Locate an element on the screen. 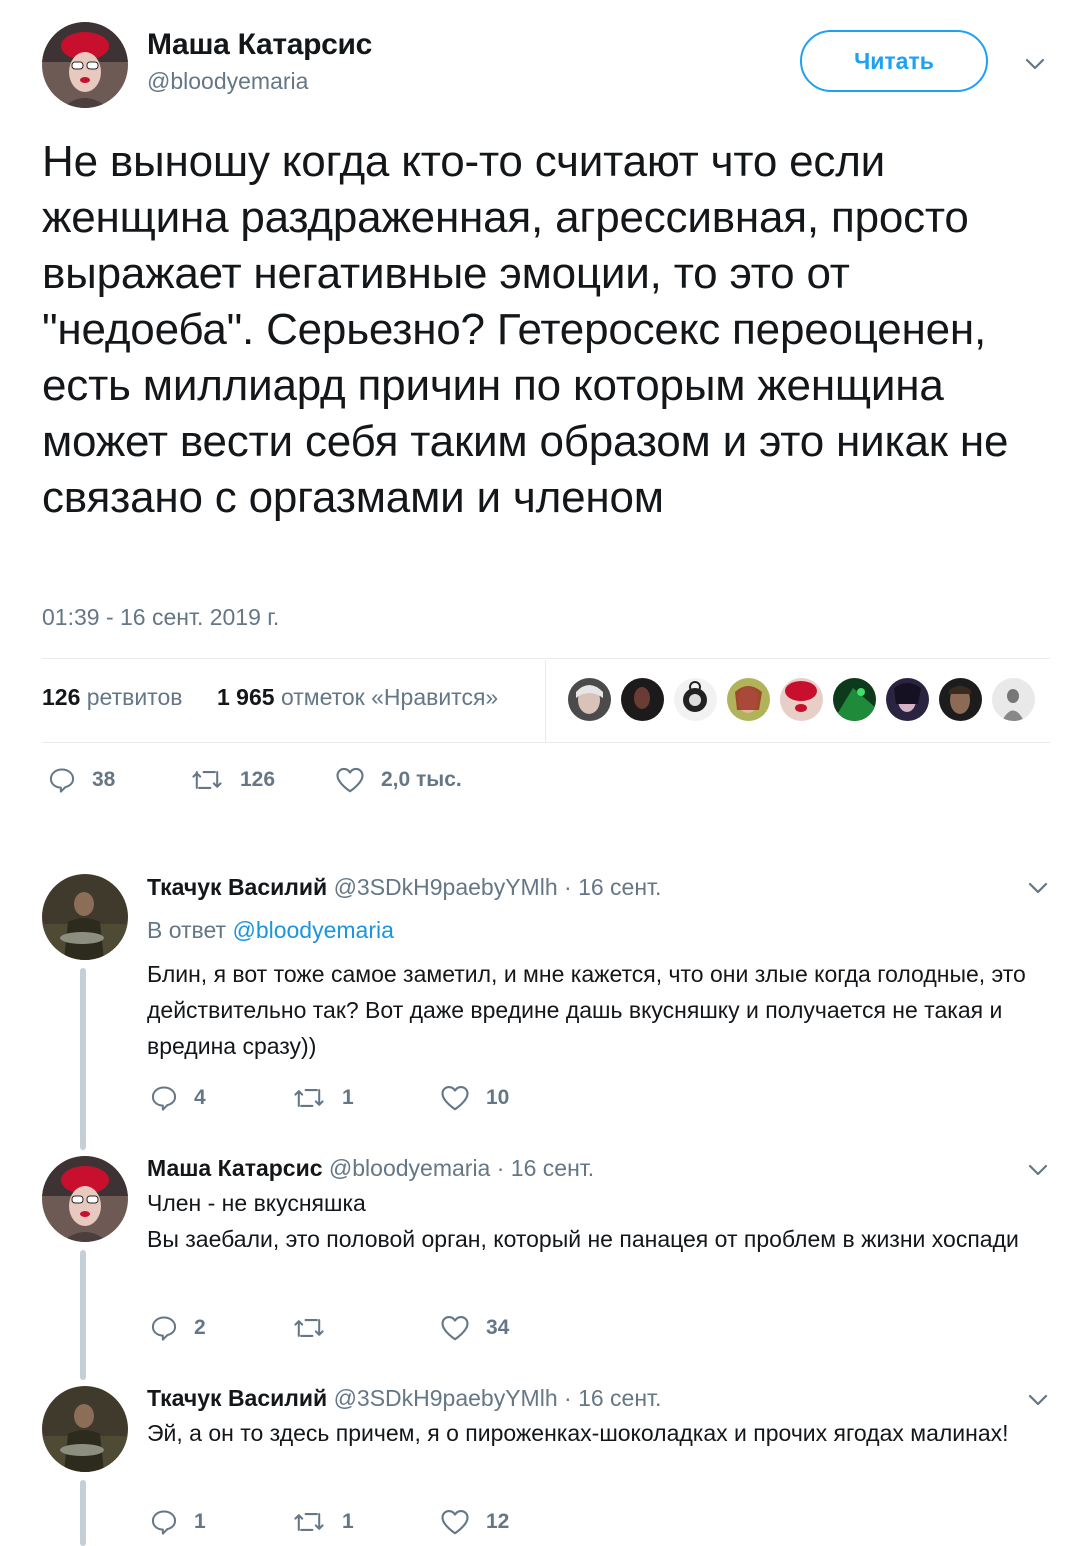 This screenshot has width=1072, height=1546. reply-text-line: Член - не вкусняшка is located at coordinates (256, 1203).